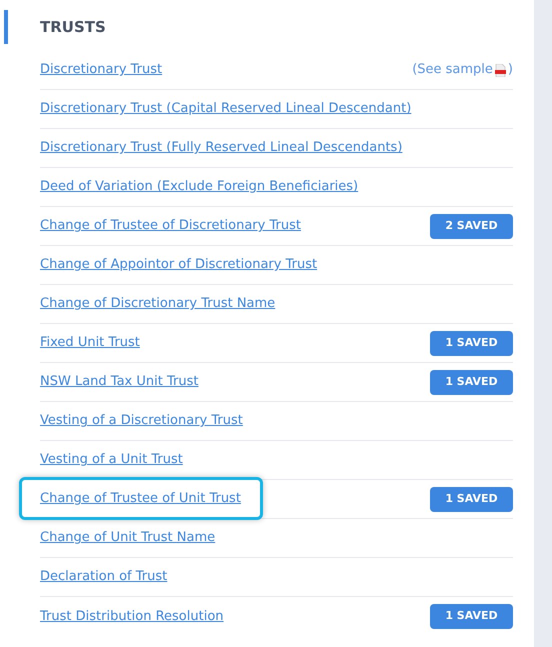  What do you see at coordinates (510, 70) in the screenshot?
I see `sample-close: )` at bounding box center [510, 70].